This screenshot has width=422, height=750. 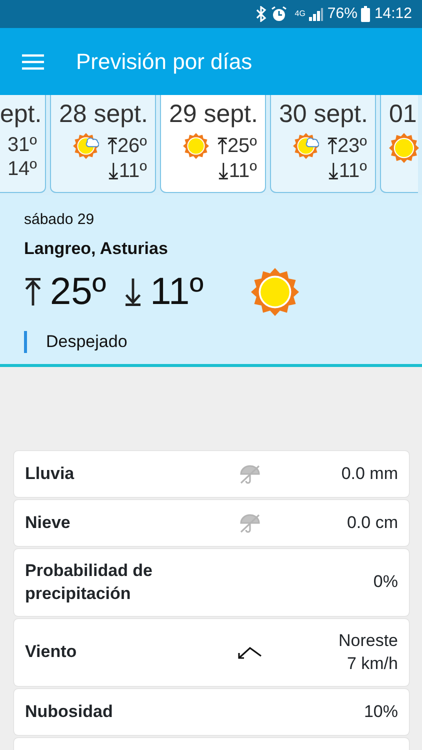 I want to click on day-card: 01, so click(x=399, y=144).